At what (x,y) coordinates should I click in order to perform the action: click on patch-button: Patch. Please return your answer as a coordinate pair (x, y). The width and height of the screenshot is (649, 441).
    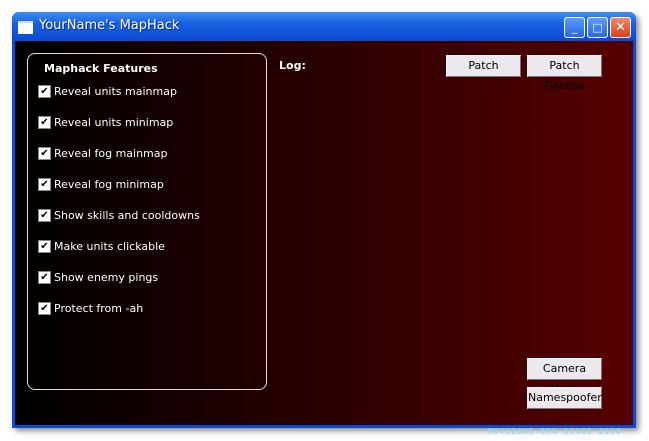
    Looking at the image, I should click on (483, 66).